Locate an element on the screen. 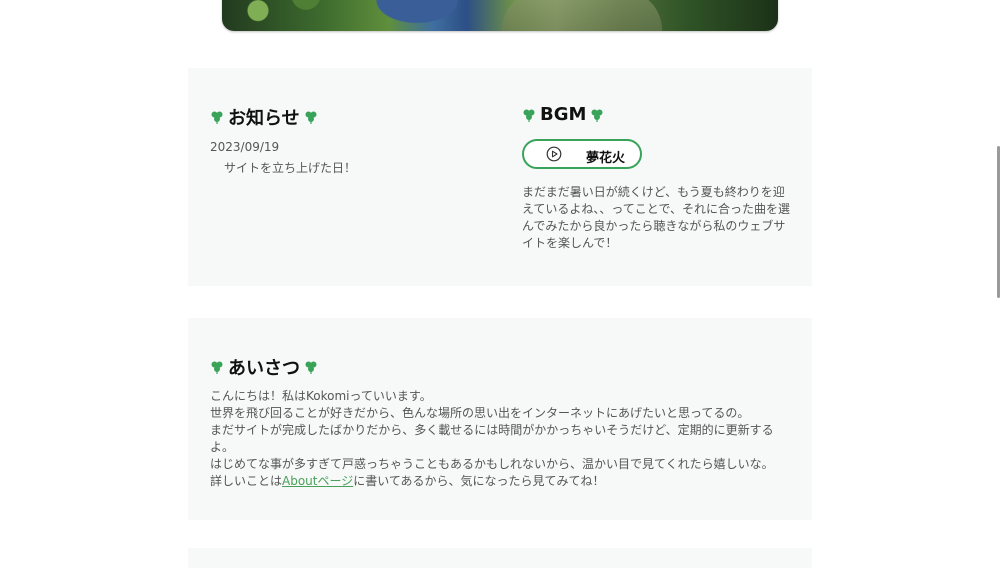  about-page-link: Aboutページ is located at coordinates (317, 481).